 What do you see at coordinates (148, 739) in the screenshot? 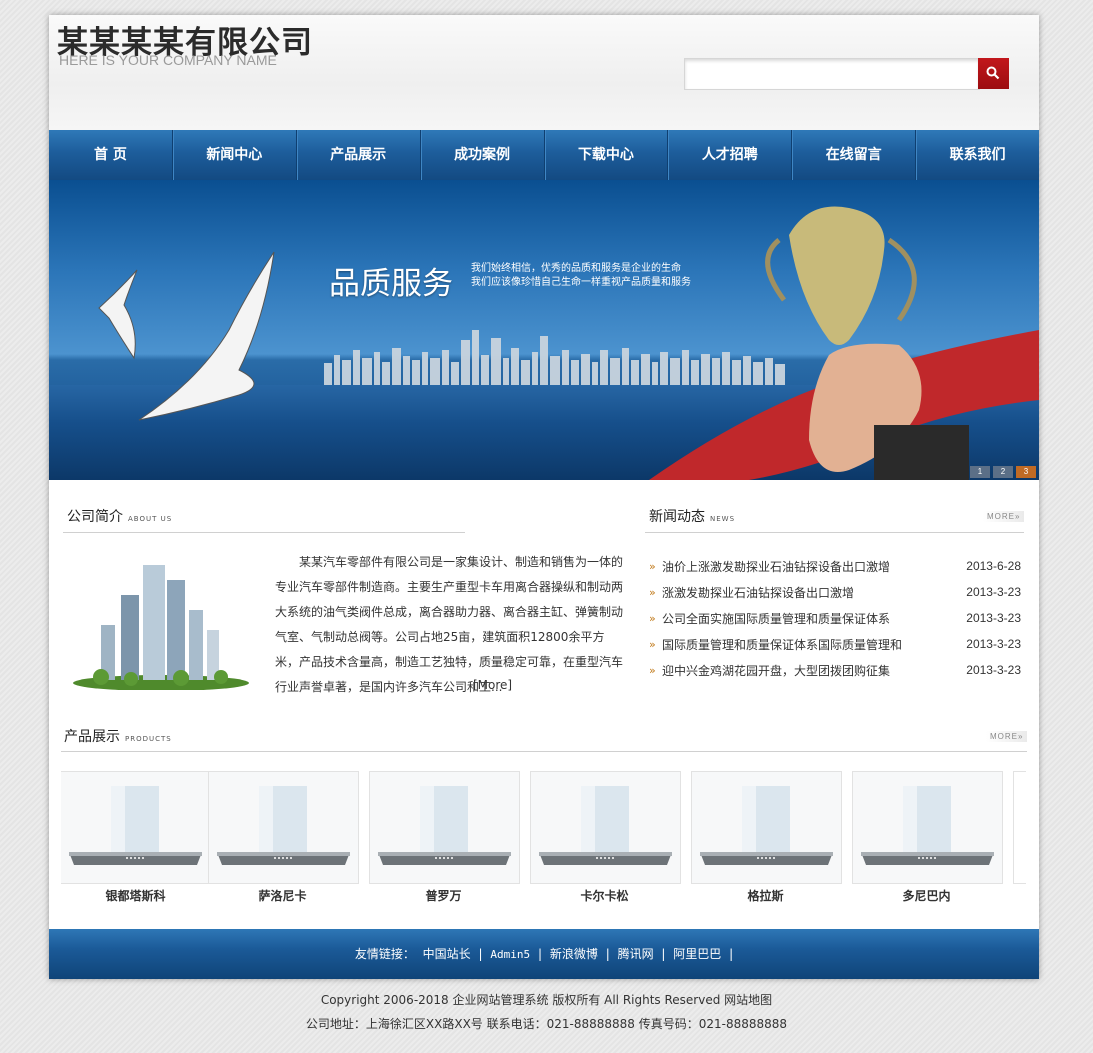
I see `products-title-en: PRODUCTS` at bounding box center [148, 739].